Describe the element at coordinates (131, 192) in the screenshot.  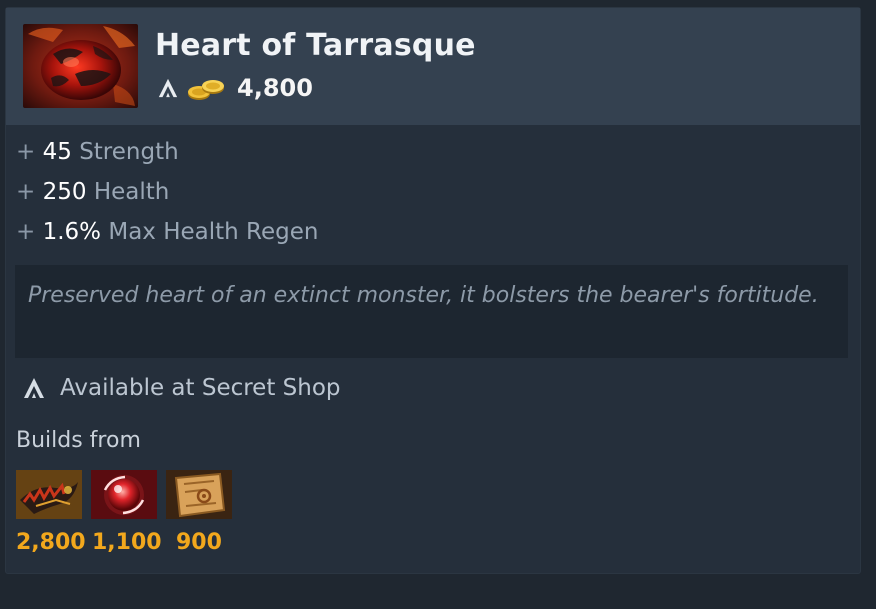
I see `stat-name: Health` at that location.